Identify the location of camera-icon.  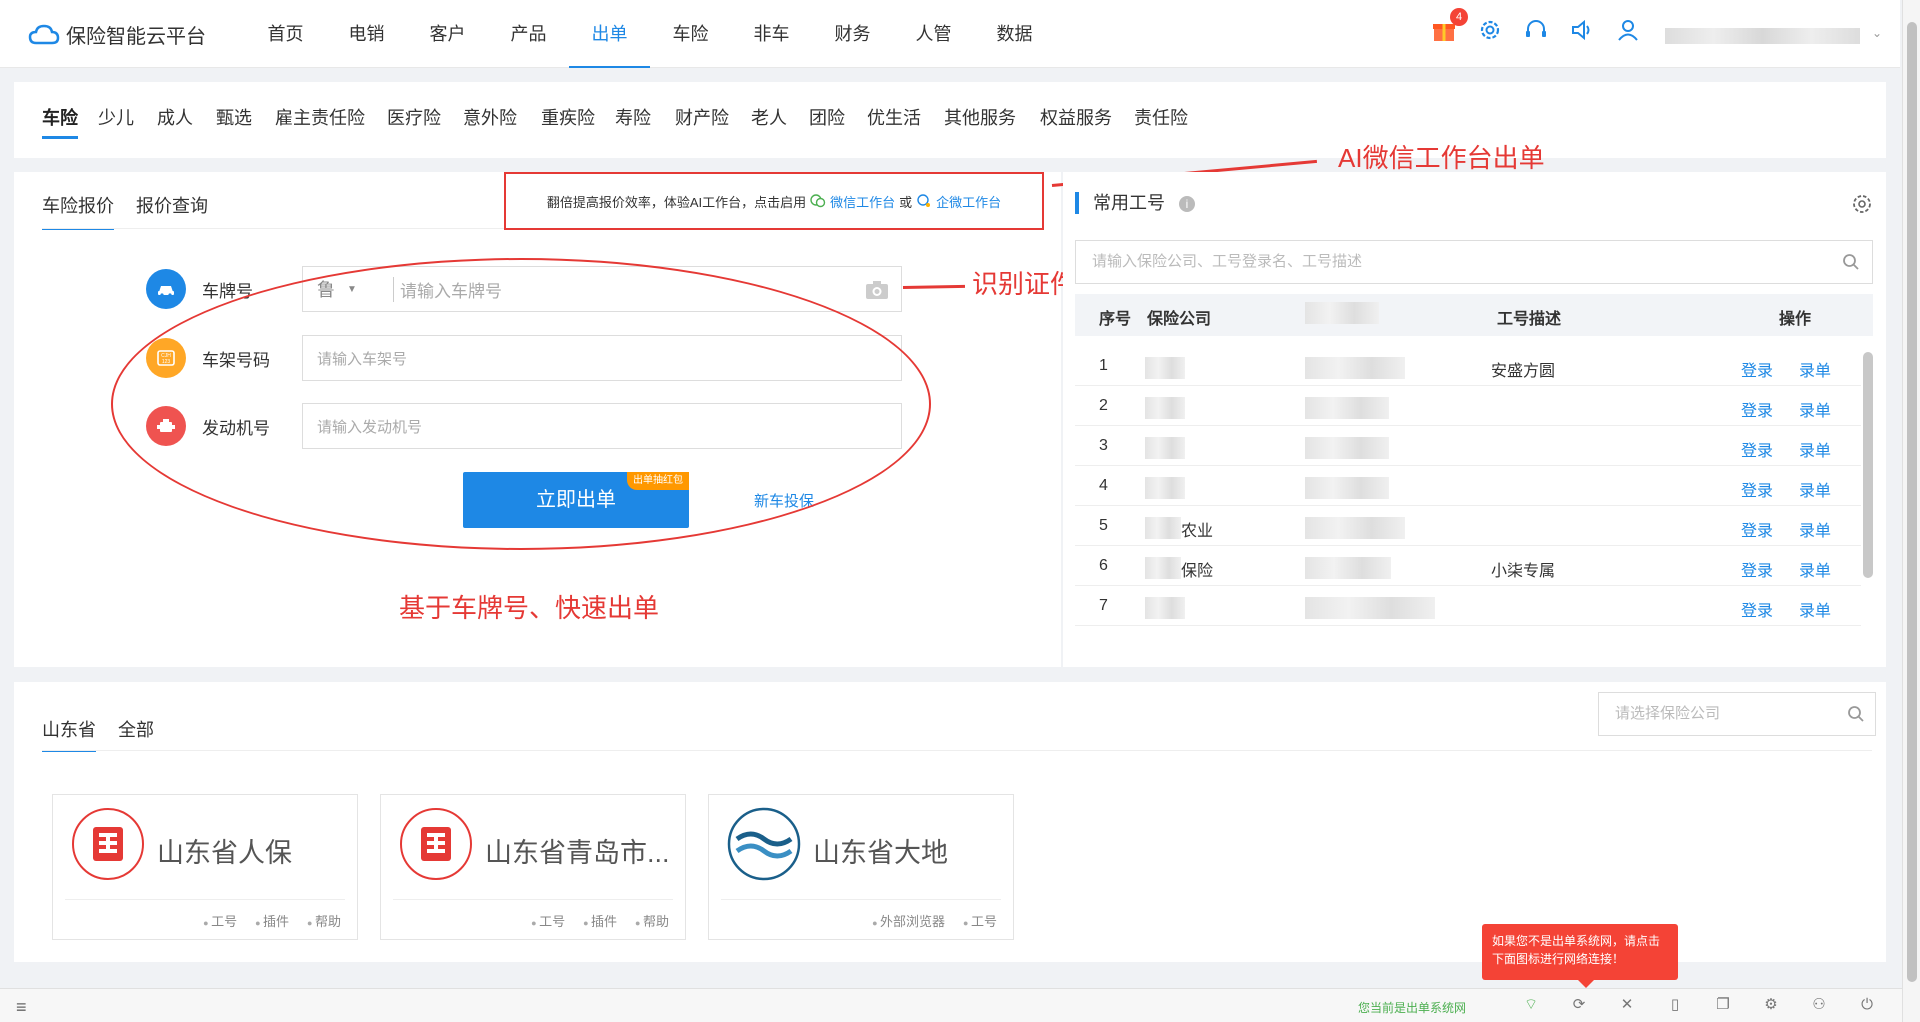
(877, 290).